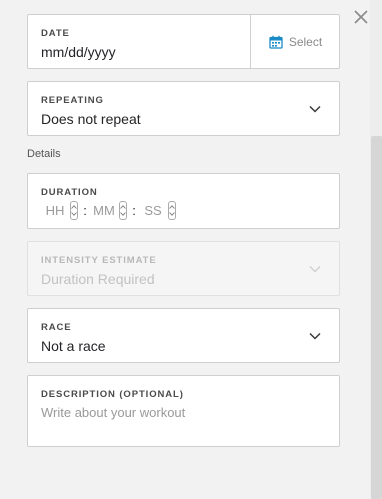  What do you see at coordinates (112, 394) in the screenshot?
I see `description-label: DESCRIPTION (OPTIONAL)` at bounding box center [112, 394].